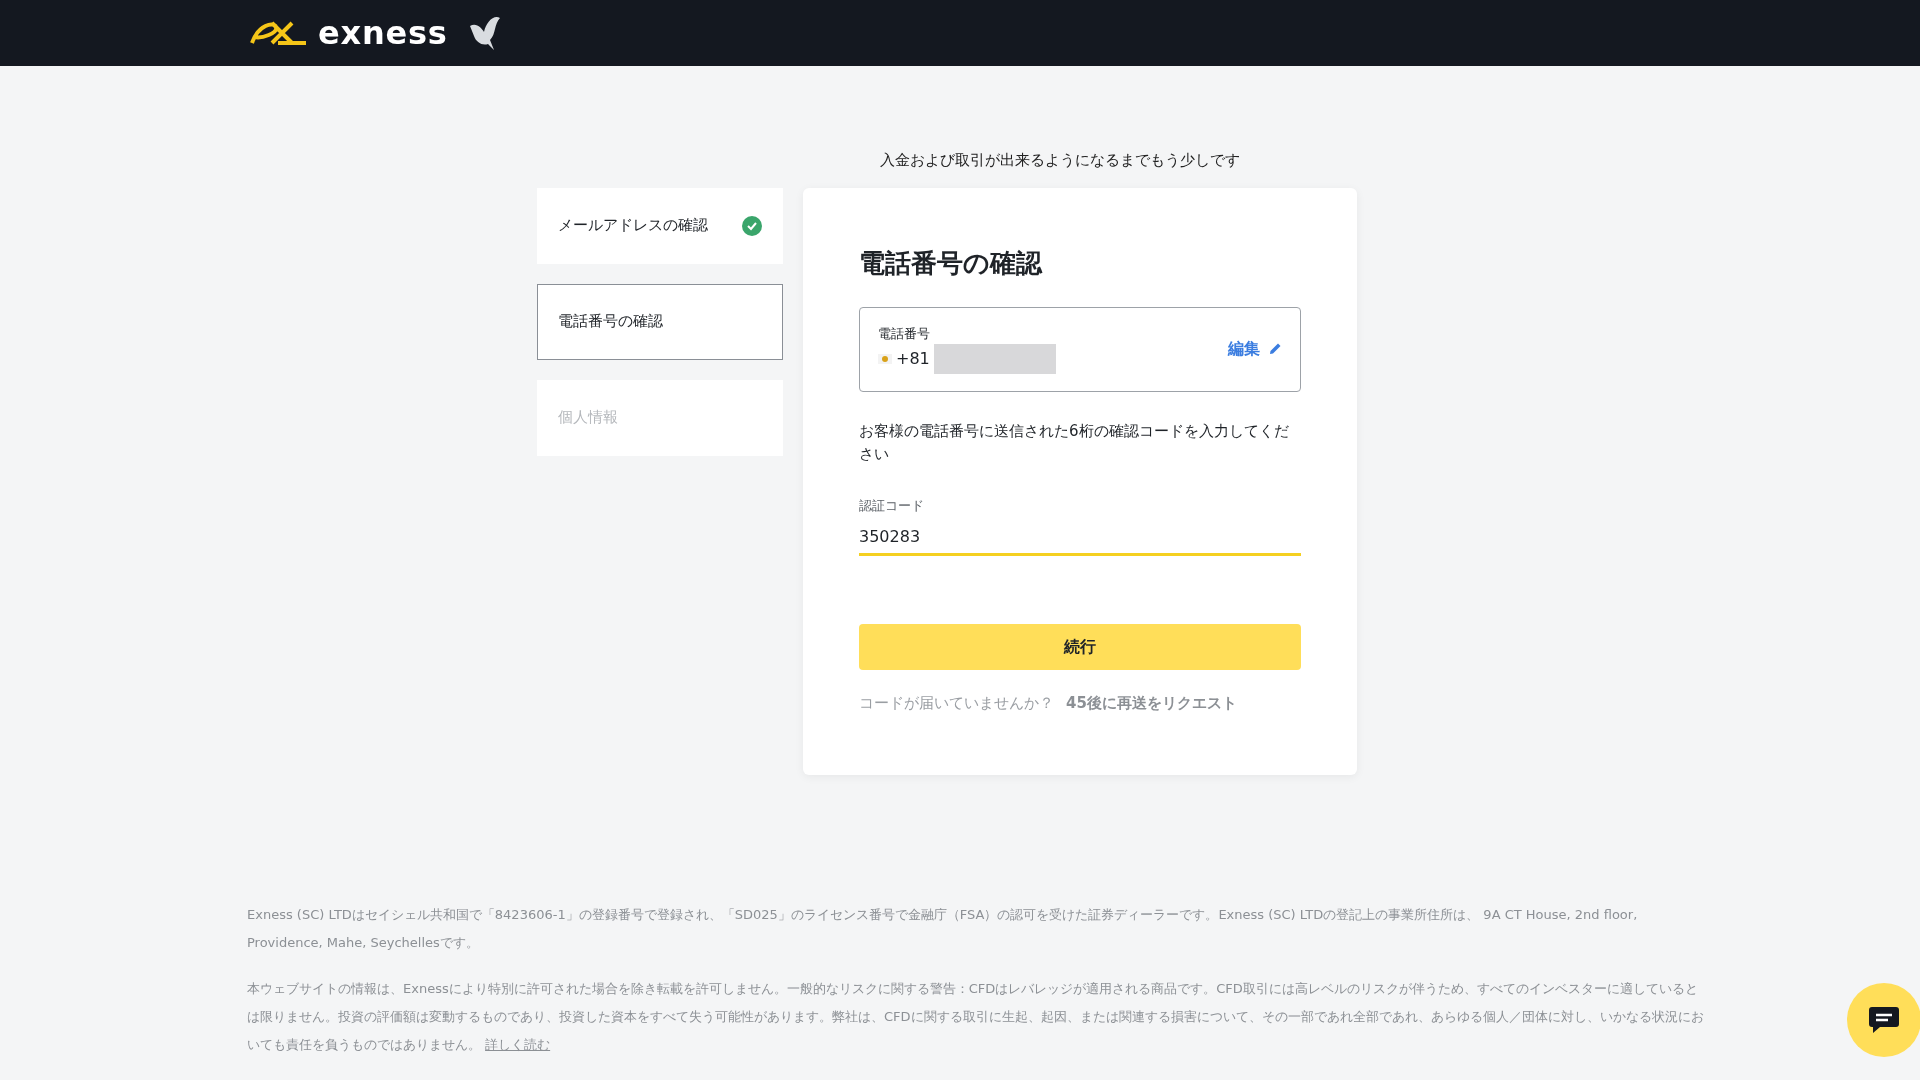 This screenshot has width=1920, height=1080. What do you see at coordinates (1060, 160) in the screenshot?
I see `subtitle: 入金および取引が出来るようになるまでもう少しです` at bounding box center [1060, 160].